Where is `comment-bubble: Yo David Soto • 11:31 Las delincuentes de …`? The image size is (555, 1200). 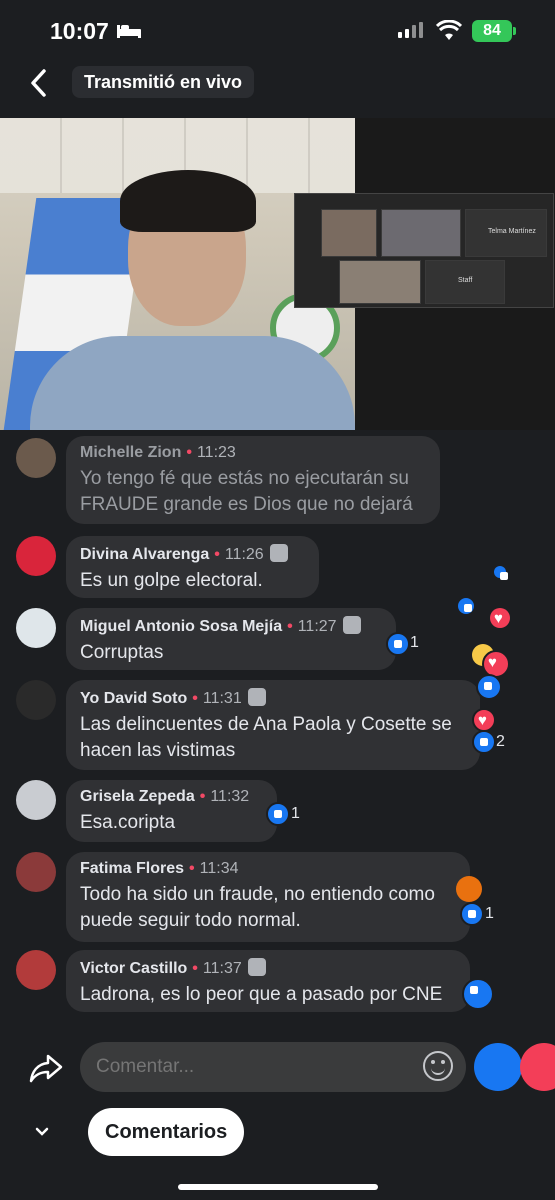 comment-bubble: Yo David Soto • 11:31 Las delincuentes de … is located at coordinates (273, 725).